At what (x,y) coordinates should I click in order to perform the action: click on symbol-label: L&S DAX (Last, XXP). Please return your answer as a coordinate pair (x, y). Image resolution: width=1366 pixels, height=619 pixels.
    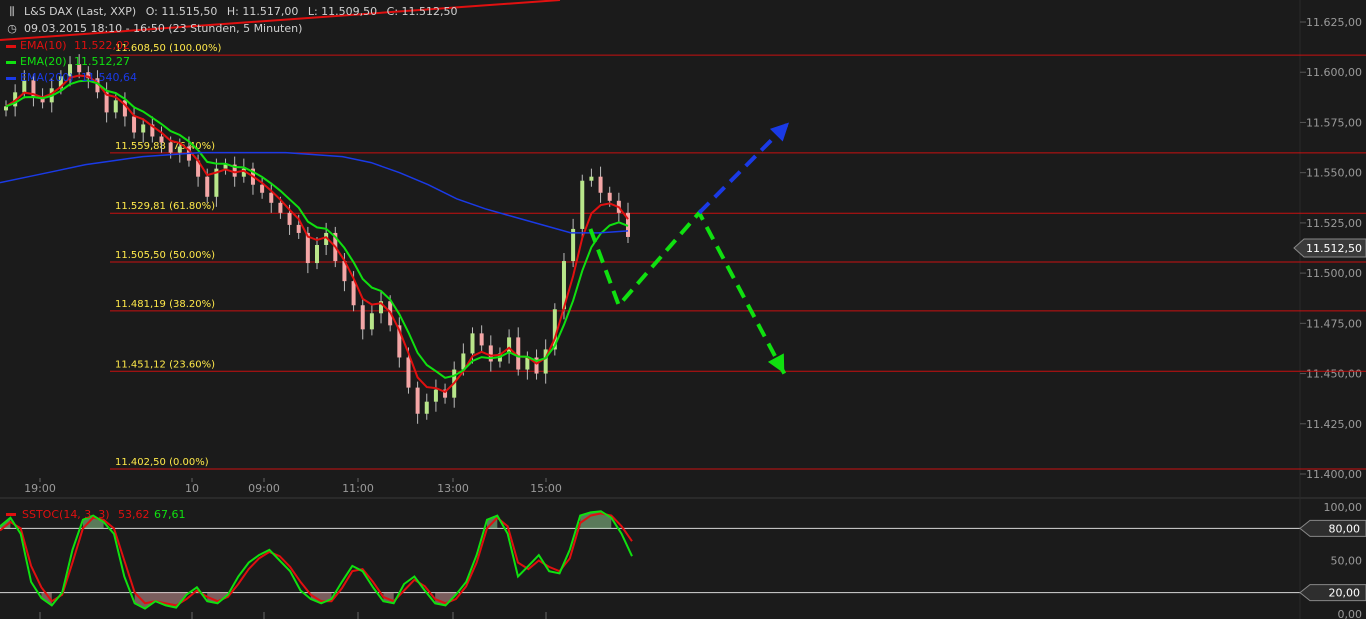
    Looking at the image, I should click on (80, 11).